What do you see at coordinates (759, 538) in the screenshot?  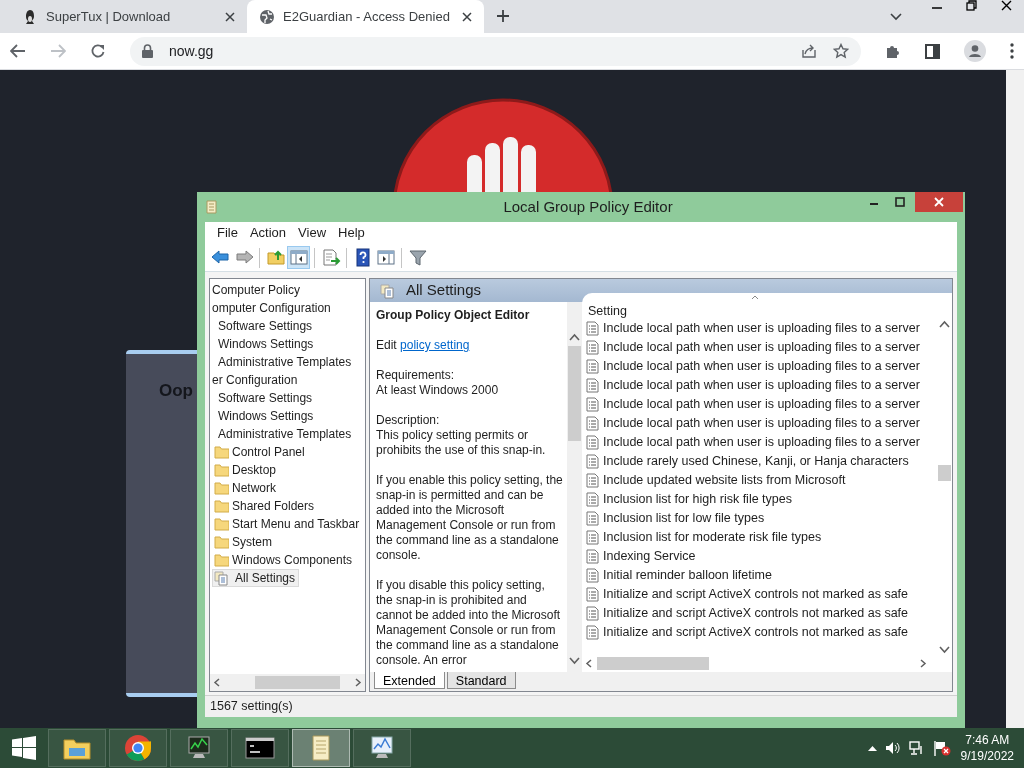 I see `list-row: Inclusion list for moderate risk file types` at bounding box center [759, 538].